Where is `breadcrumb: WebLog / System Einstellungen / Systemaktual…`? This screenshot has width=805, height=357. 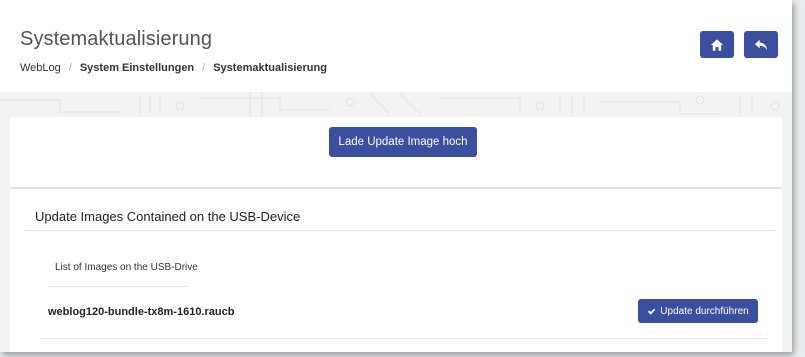 breadcrumb: WebLog / System Einstellungen / Systemaktual… is located at coordinates (173, 68).